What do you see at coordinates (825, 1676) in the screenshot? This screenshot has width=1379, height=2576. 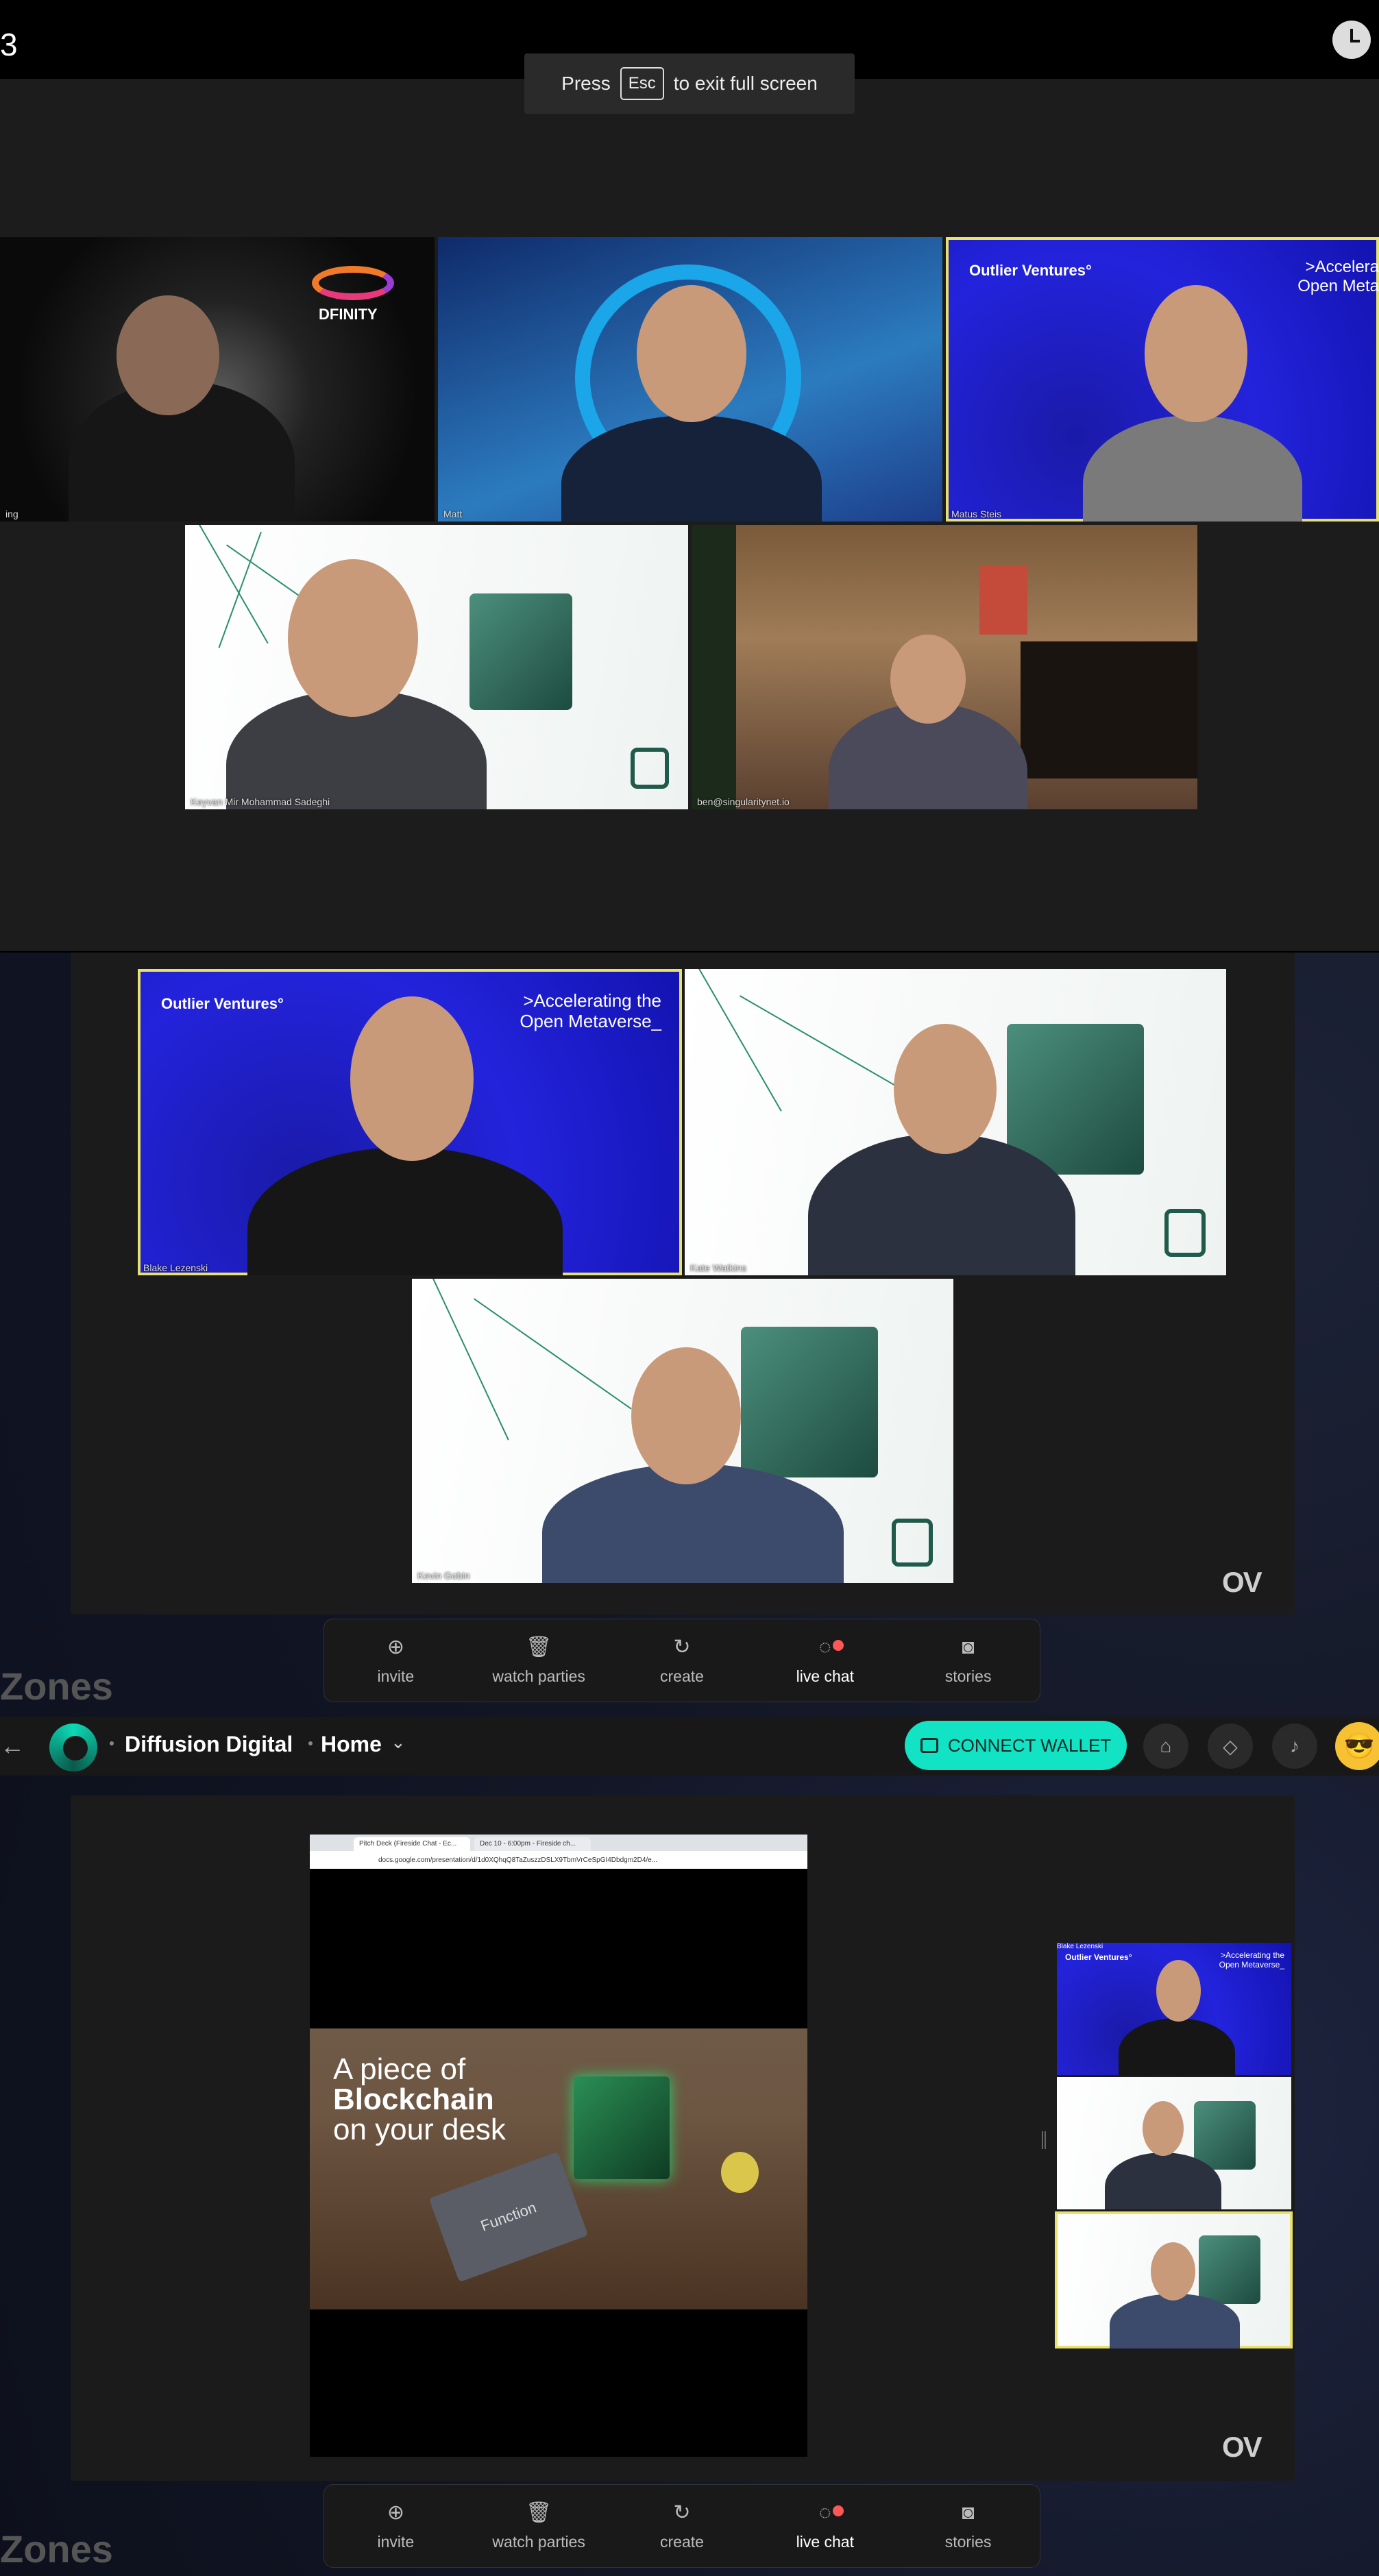 I see `dock-label: live chat` at bounding box center [825, 1676].